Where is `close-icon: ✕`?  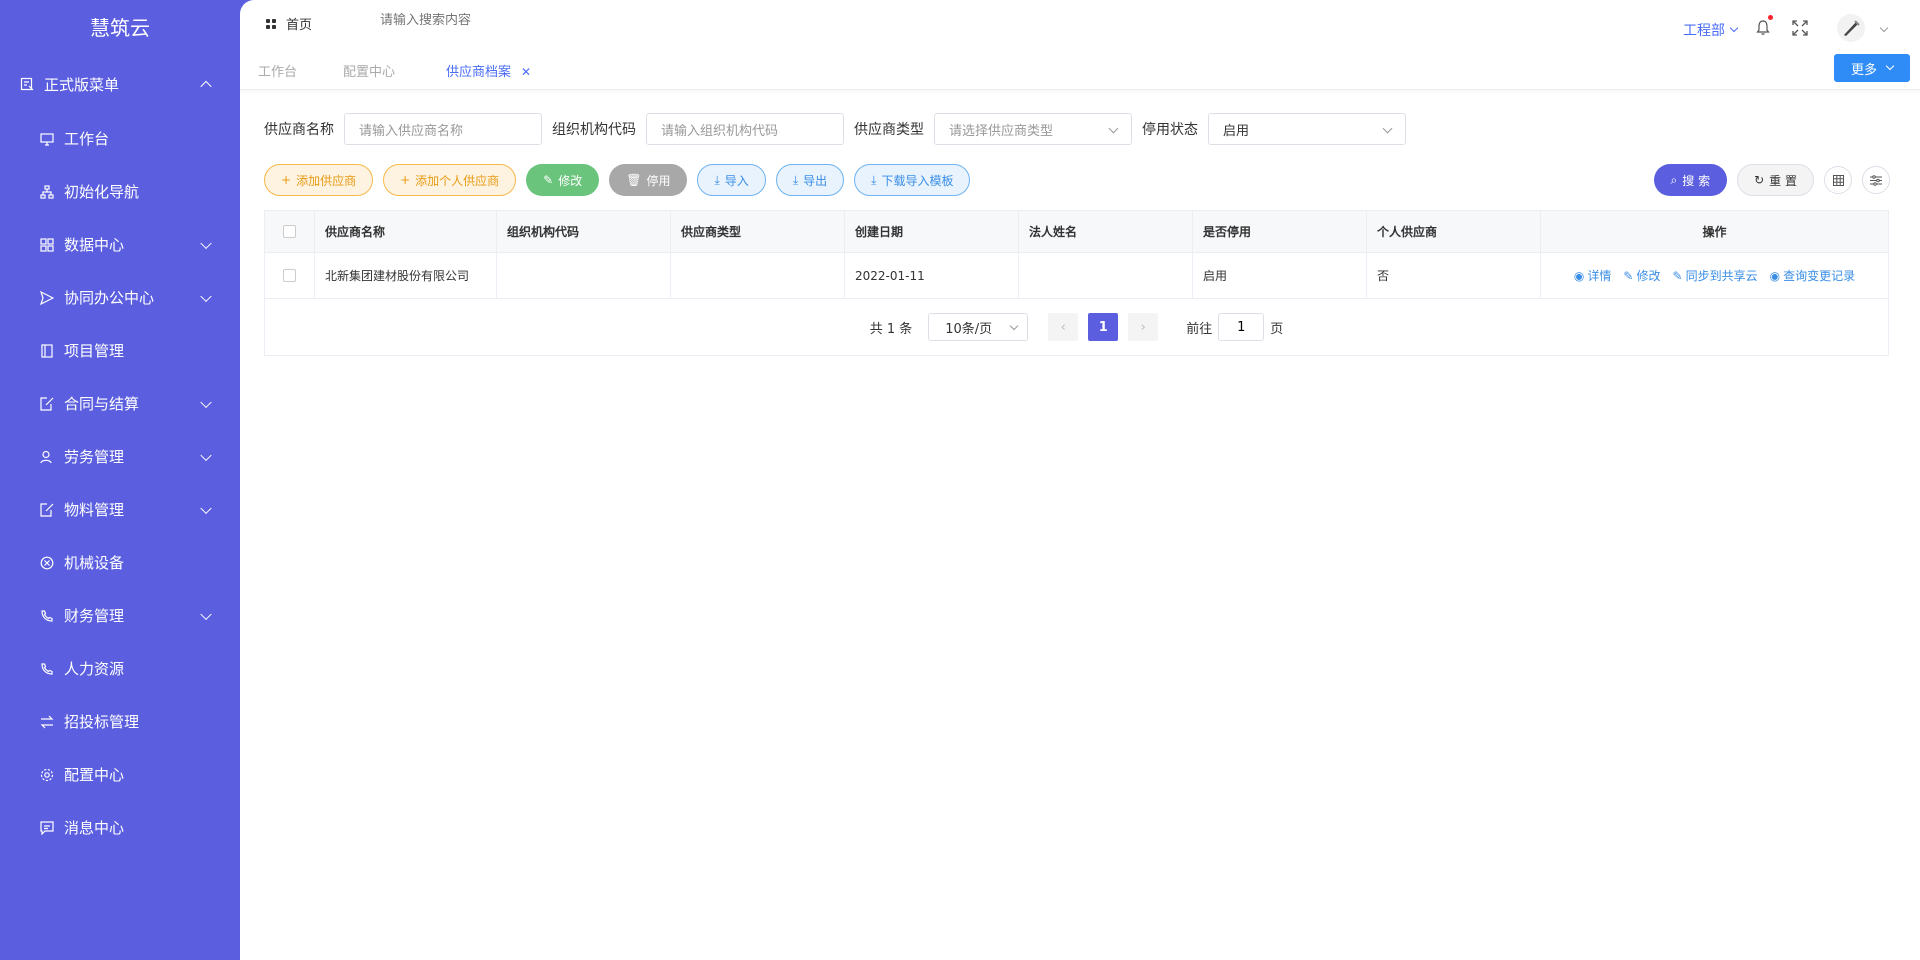 close-icon: ✕ is located at coordinates (526, 72).